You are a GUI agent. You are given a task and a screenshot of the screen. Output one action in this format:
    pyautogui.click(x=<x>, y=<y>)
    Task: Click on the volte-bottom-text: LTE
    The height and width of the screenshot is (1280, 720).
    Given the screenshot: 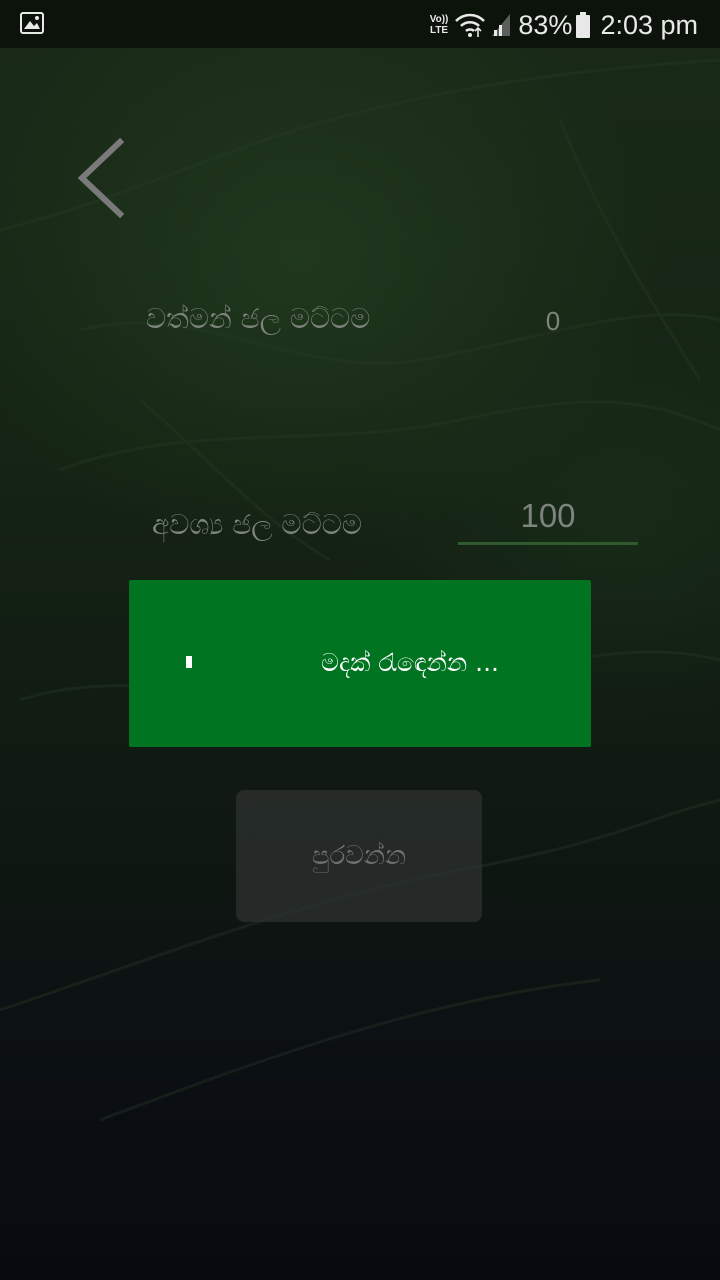 What is the action you would take?
    pyautogui.click(x=439, y=30)
    